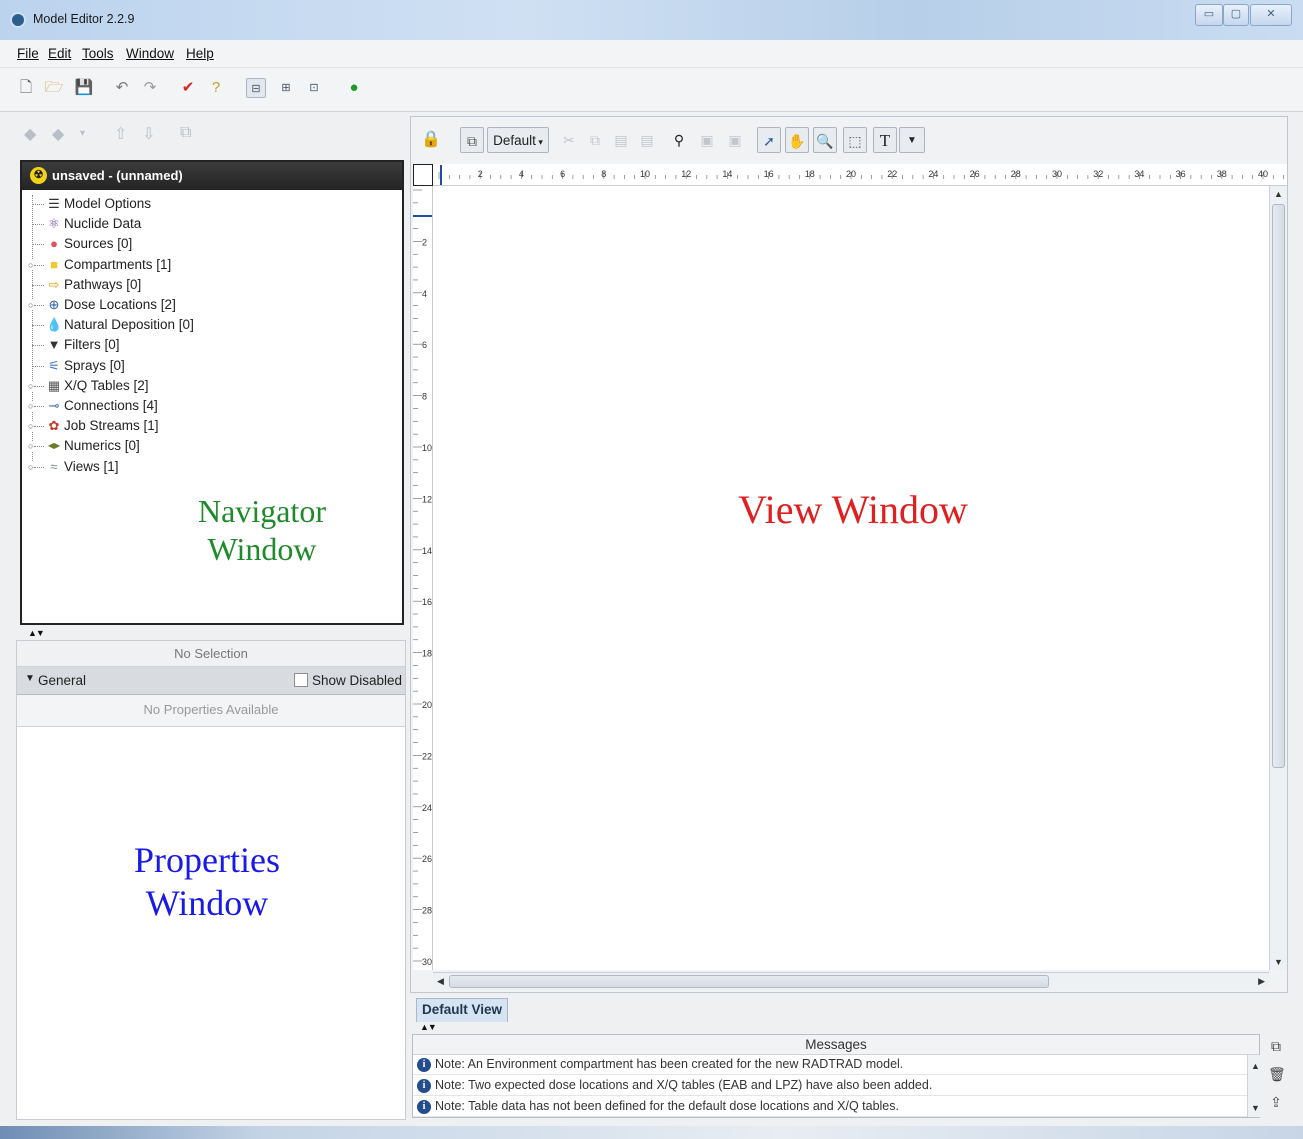  What do you see at coordinates (427, 448) in the screenshot?
I see `ruler-label: 10` at bounding box center [427, 448].